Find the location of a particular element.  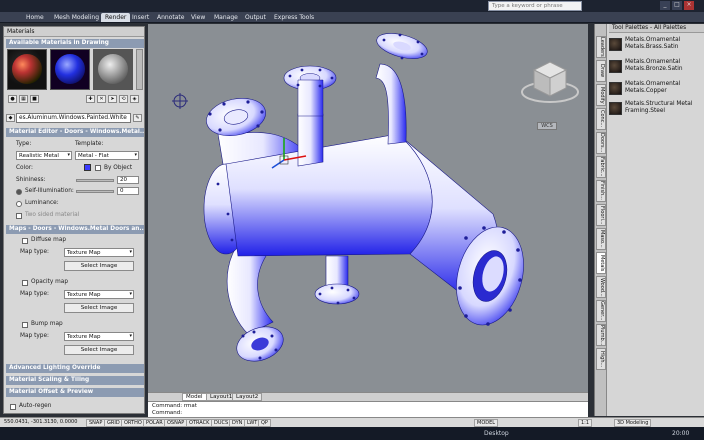

tab-manage: Manage is located at coordinates (226, 17).